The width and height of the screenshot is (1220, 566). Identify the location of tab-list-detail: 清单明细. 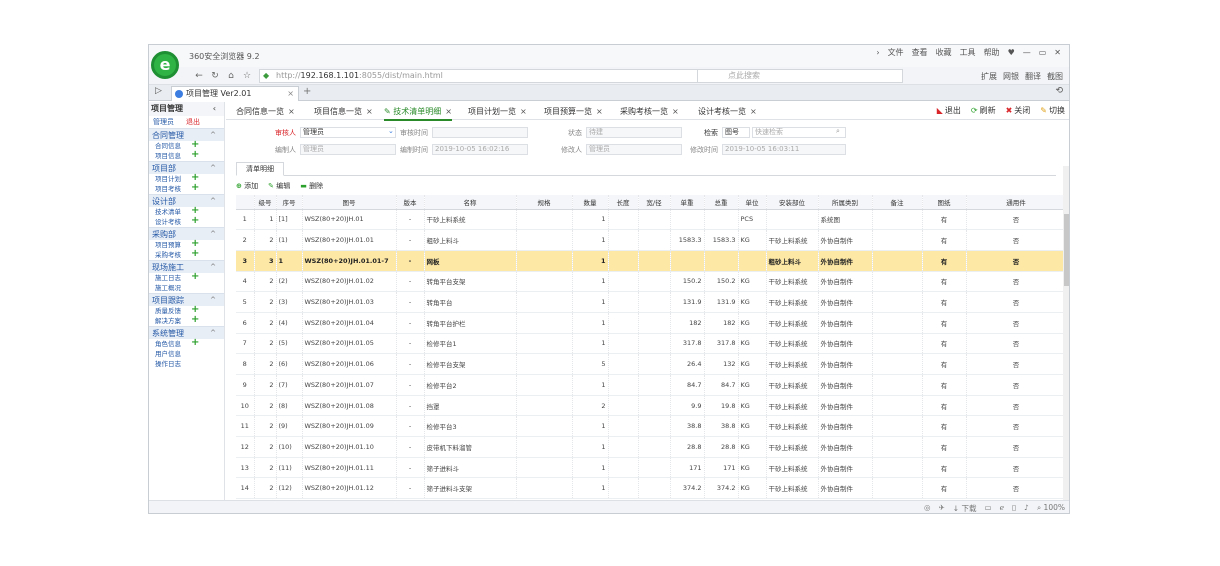
(260, 169).